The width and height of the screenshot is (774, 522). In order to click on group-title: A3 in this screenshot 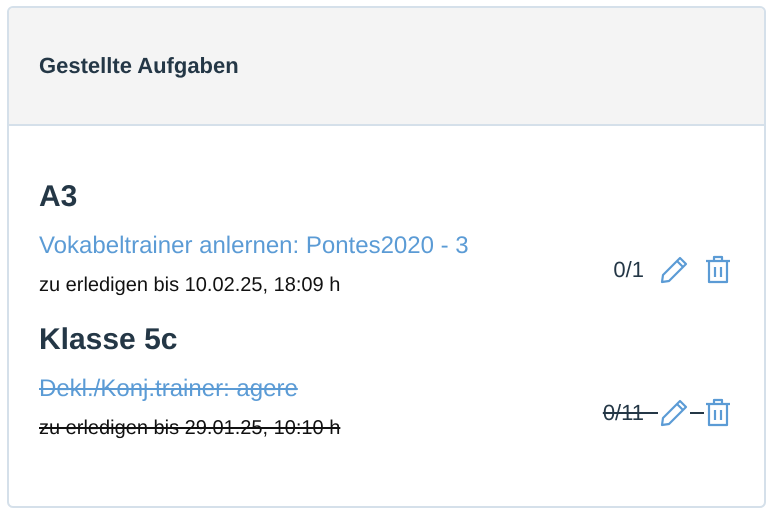, I will do `click(58, 197)`.